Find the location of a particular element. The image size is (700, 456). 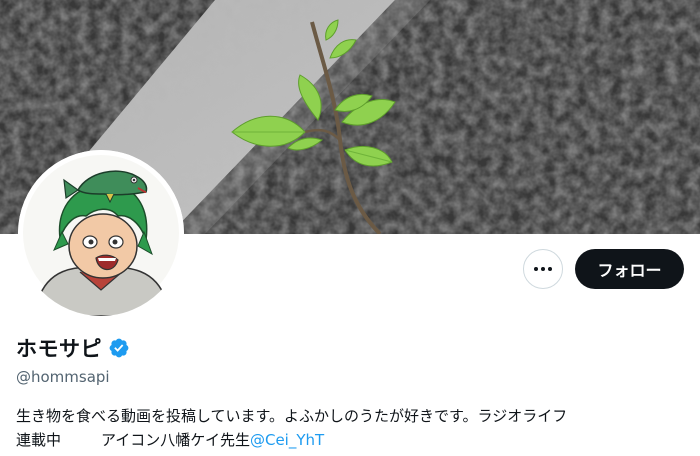

more-options-button is located at coordinates (543, 269).